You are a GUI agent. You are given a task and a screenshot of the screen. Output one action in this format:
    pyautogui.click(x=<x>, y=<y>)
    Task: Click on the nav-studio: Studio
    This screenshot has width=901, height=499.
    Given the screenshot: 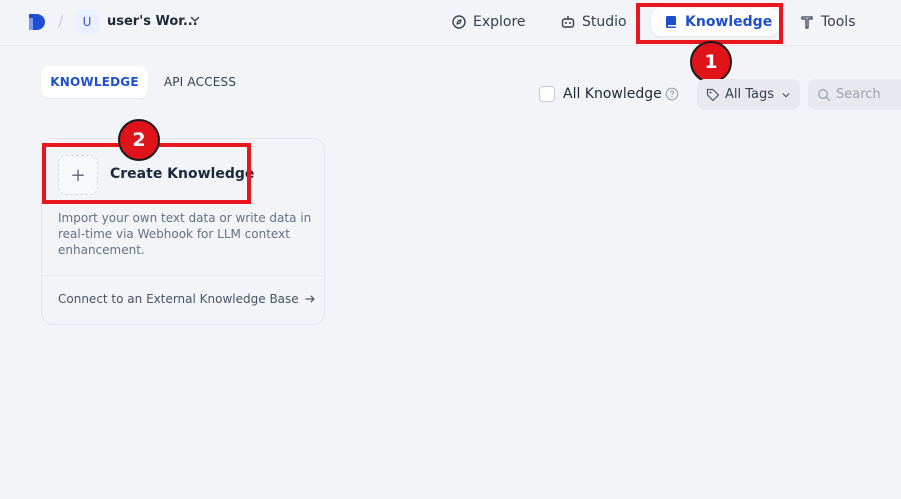 What is the action you would take?
    pyautogui.click(x=593, y=22)
    